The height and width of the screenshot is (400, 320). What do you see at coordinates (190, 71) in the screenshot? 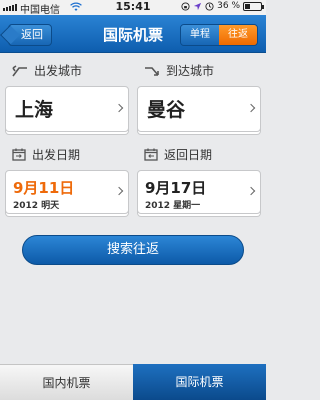
I see `arrival-city-label-text: 到达城市` at bounding box center [190, 71].